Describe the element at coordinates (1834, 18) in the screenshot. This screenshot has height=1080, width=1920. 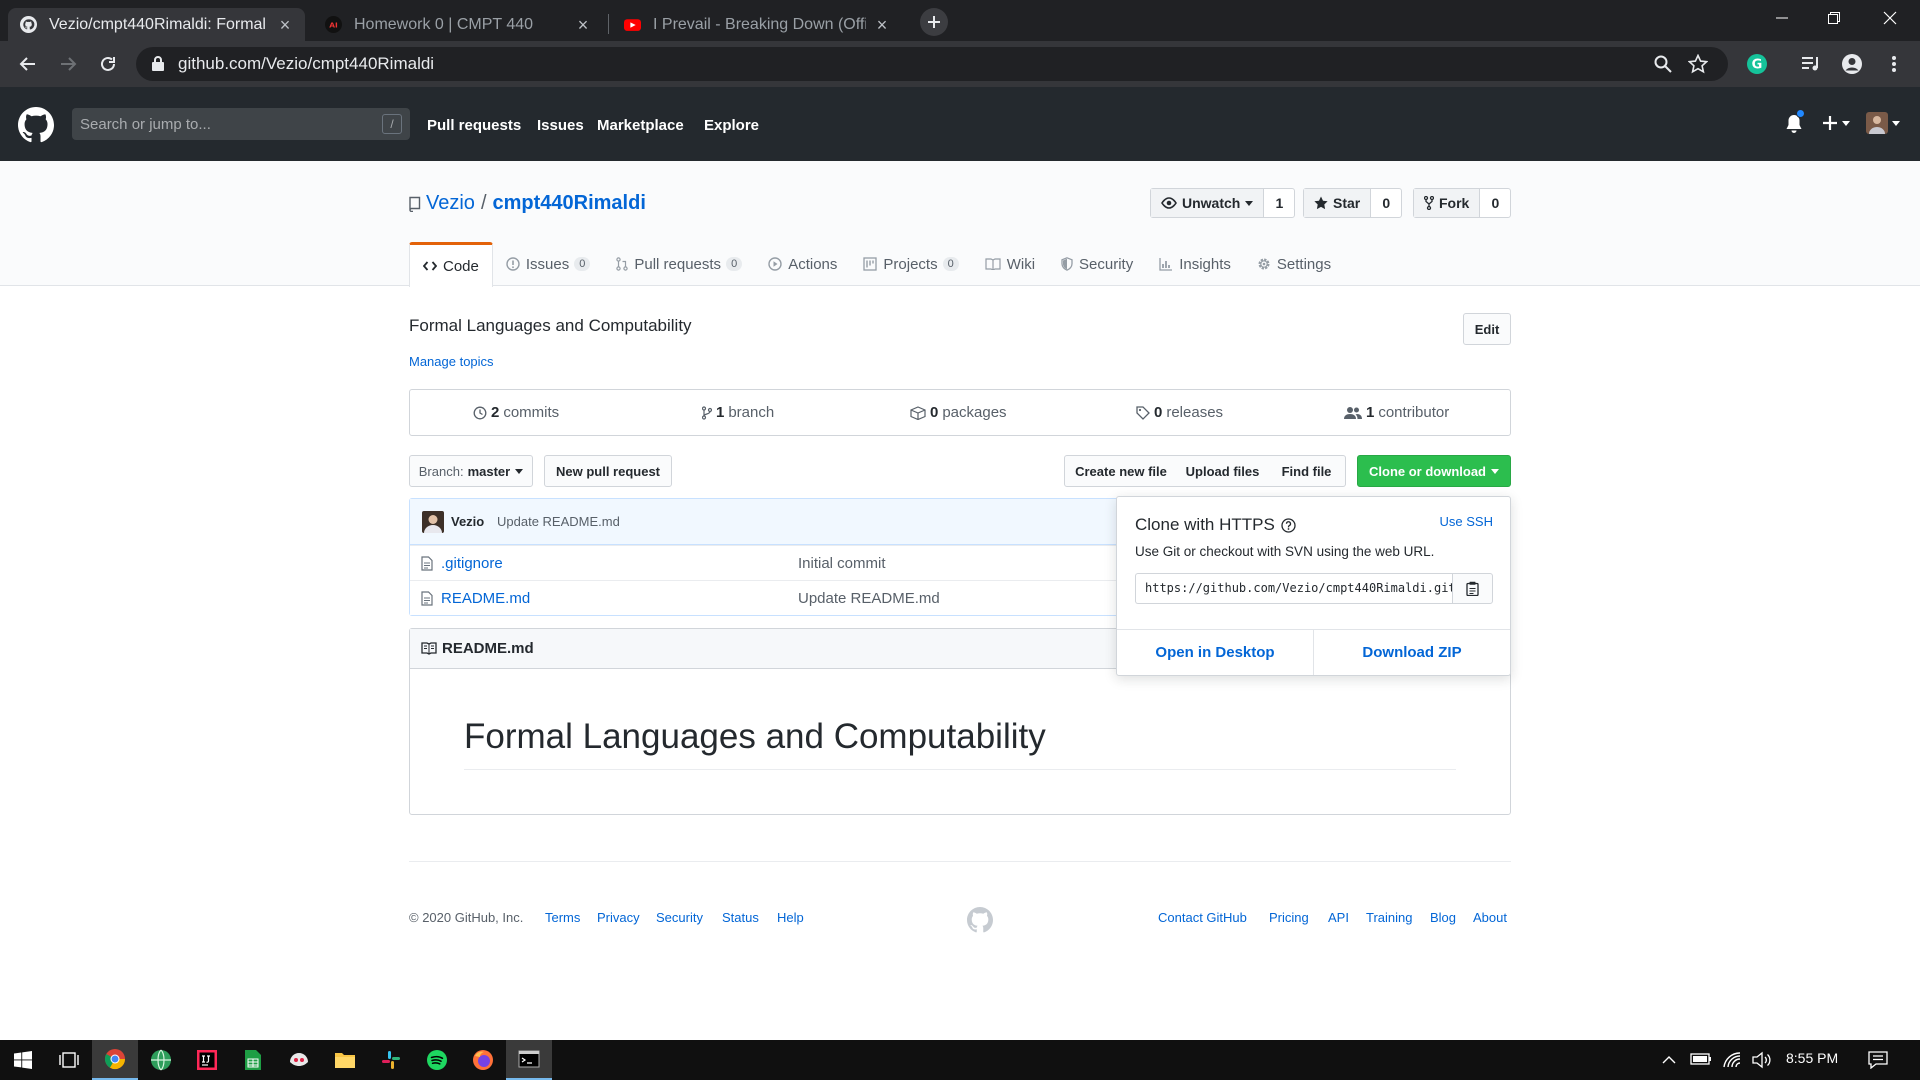
I see `restore-button` at that location.